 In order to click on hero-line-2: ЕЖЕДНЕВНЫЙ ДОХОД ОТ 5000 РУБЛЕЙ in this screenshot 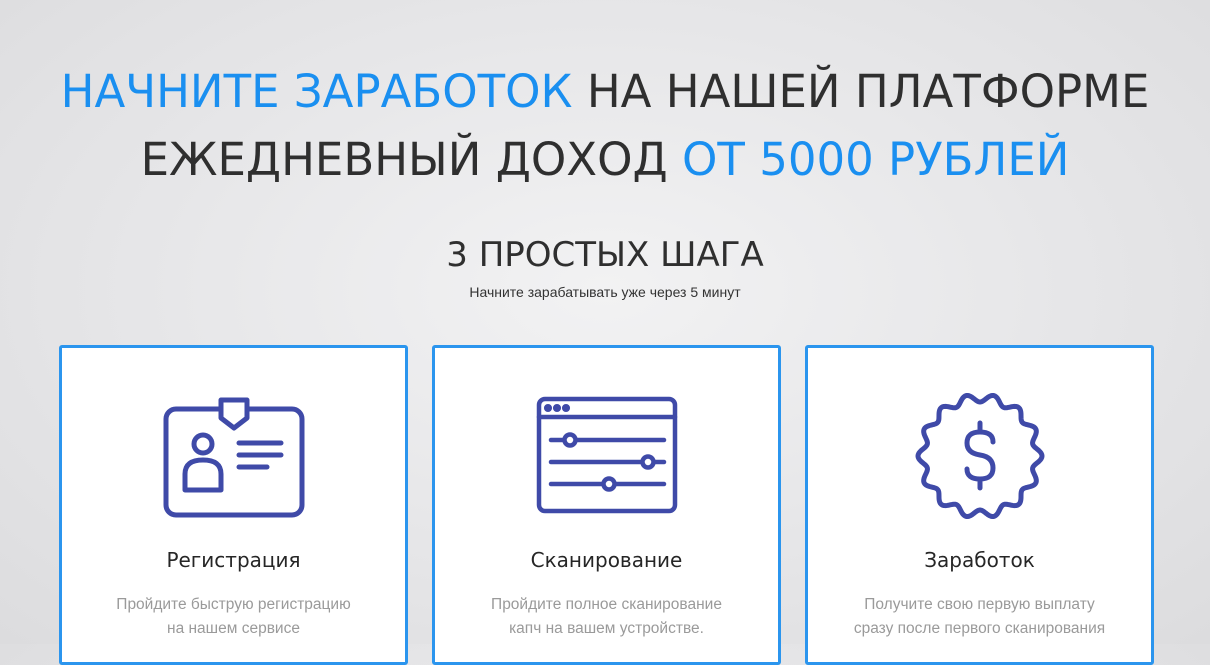, I will do `click(605, 160)`.